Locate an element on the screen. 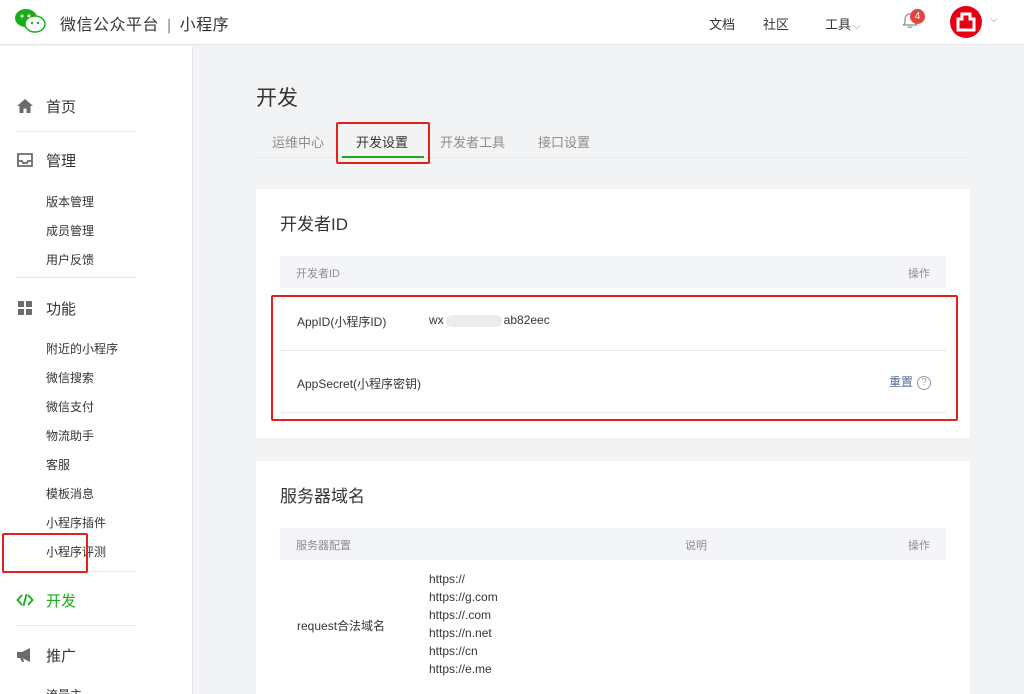 The width and height of the screenshot is (1024, 694). avatar-logo-icon is located at coordinates (966, 22).